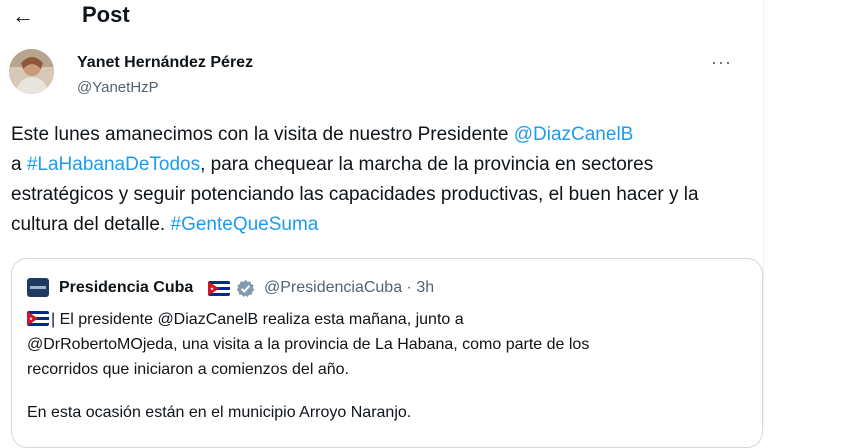 The height and width of the screenshot is (448, 850). Describe the element at coordinates (574, 134) in the screenshot. I see `mention-link: @DiazCanelB` at that location.